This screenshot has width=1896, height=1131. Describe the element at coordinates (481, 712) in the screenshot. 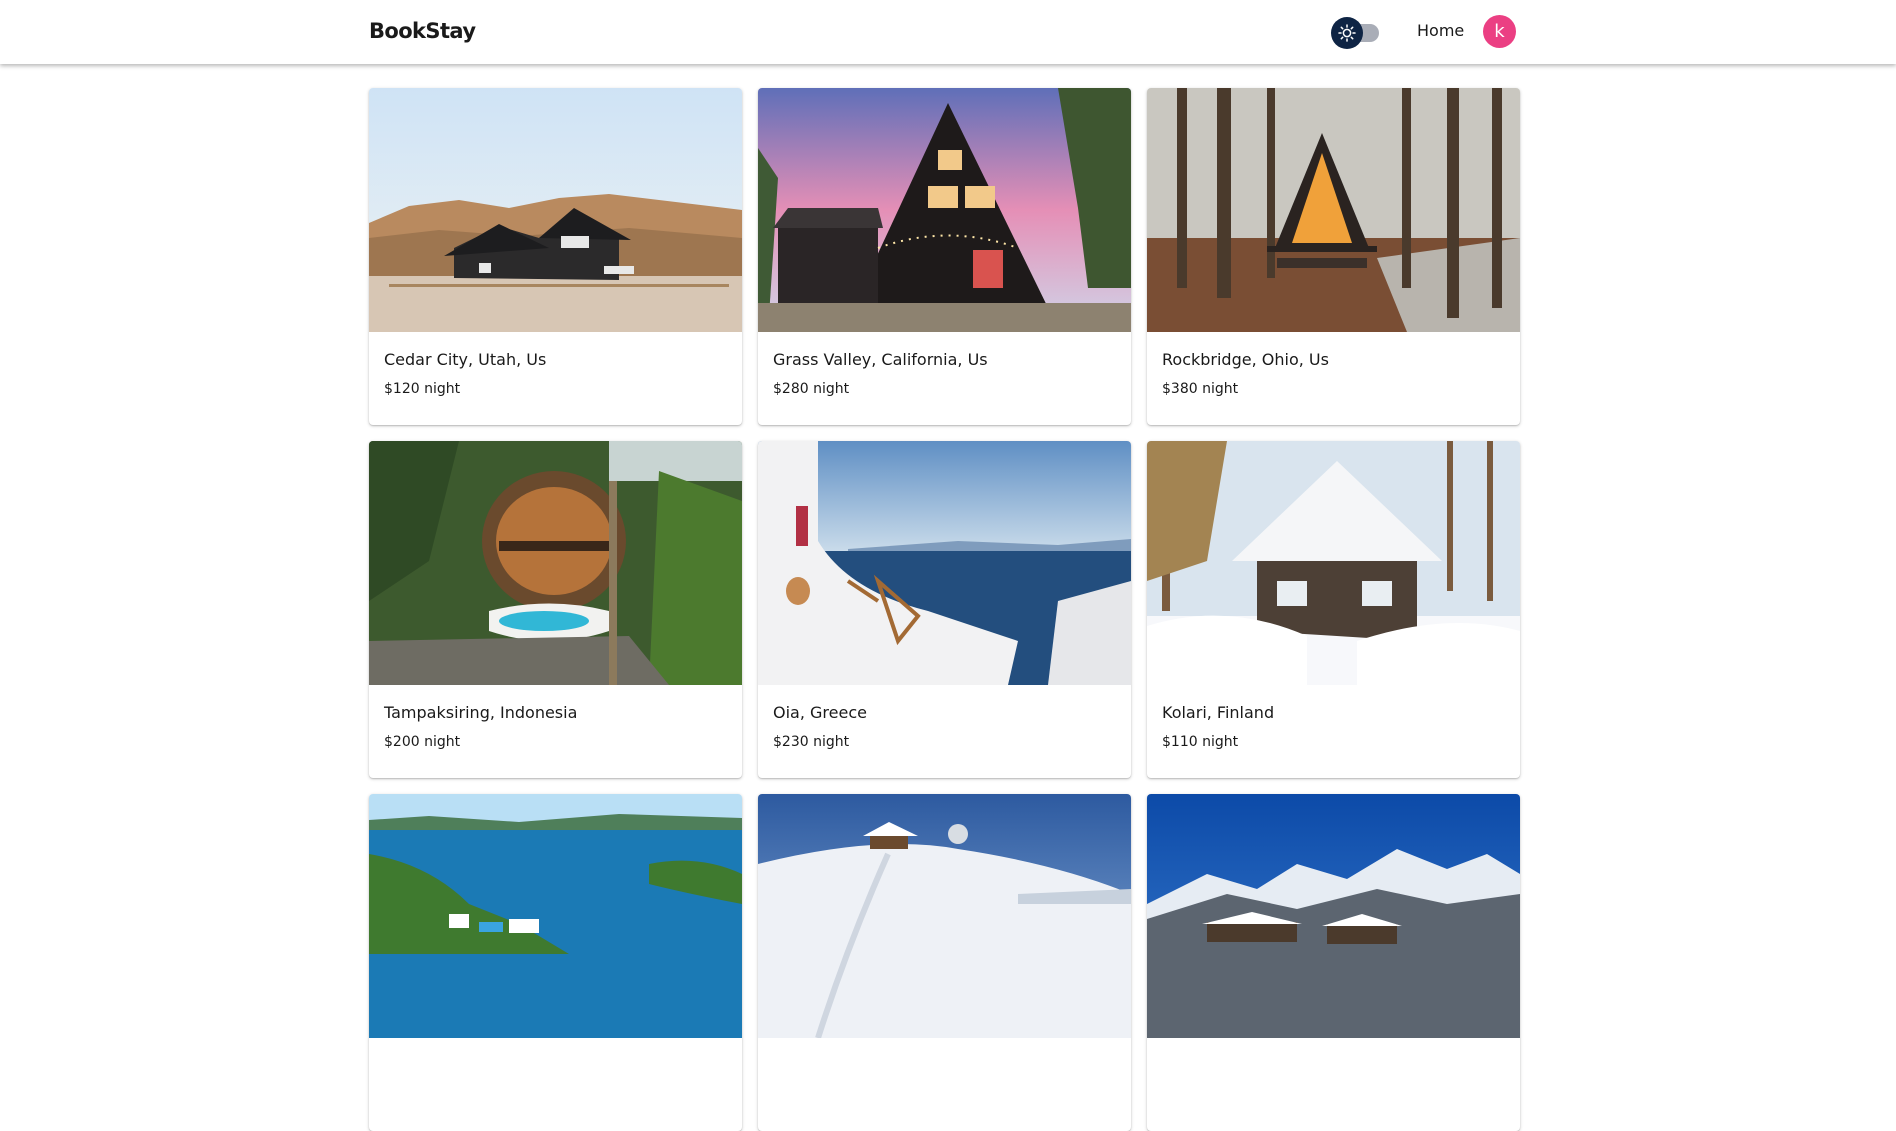

I see `listing-location: Tampaksiring, Indonesia` at that location.